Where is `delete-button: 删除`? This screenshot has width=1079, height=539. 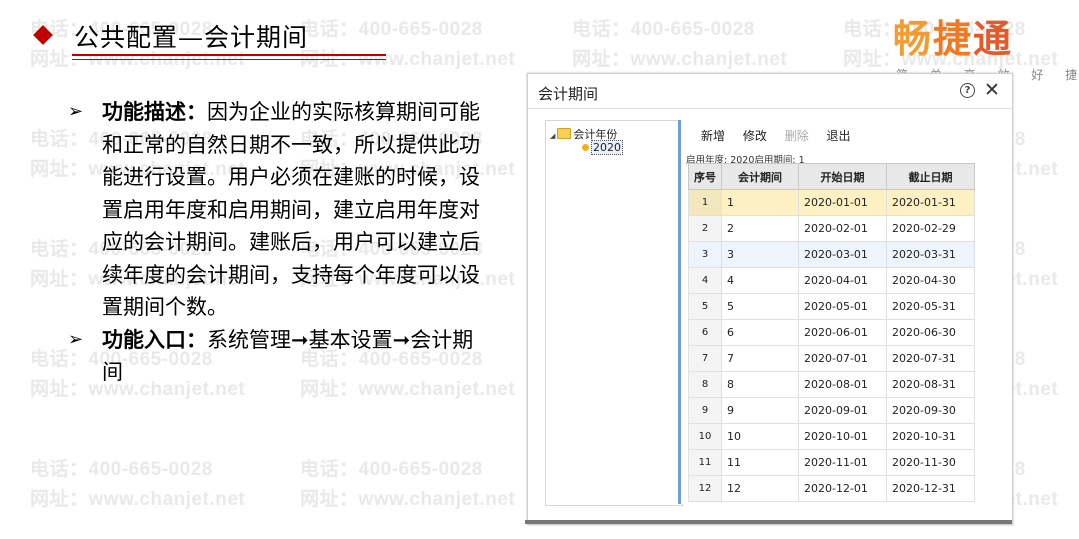
delete-button: 删除 is located at coordinates (797, 136).